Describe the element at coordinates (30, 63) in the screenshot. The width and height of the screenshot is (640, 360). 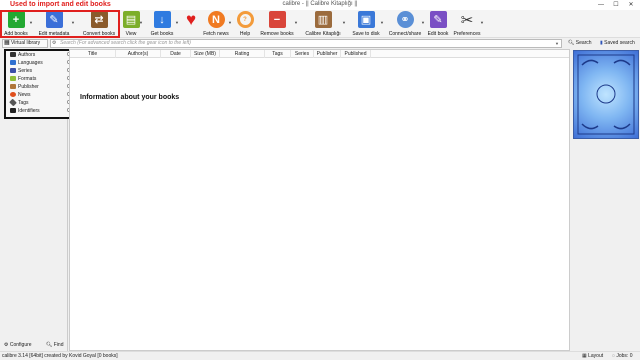
I see `tag-label: Languages` at that location.